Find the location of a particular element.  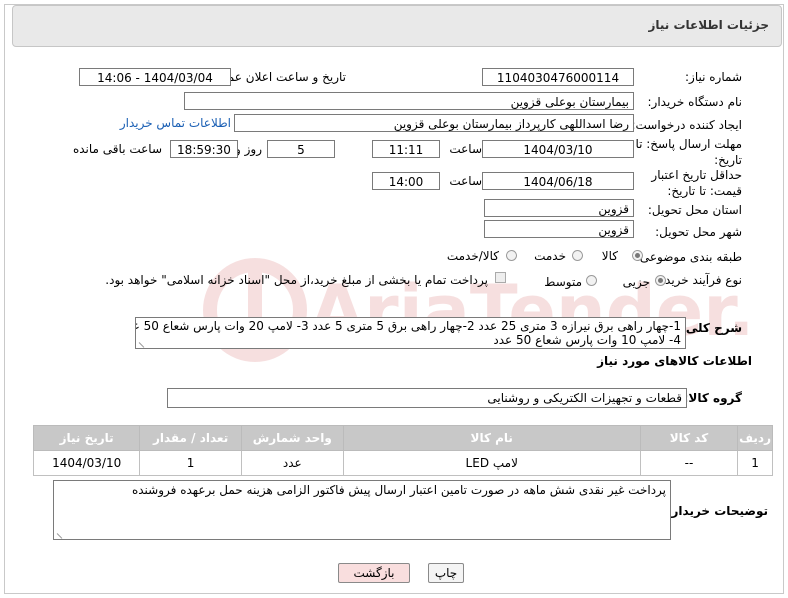

page-header: جزئیات اطلاعات نیاز is located at coordinates (397, 26).